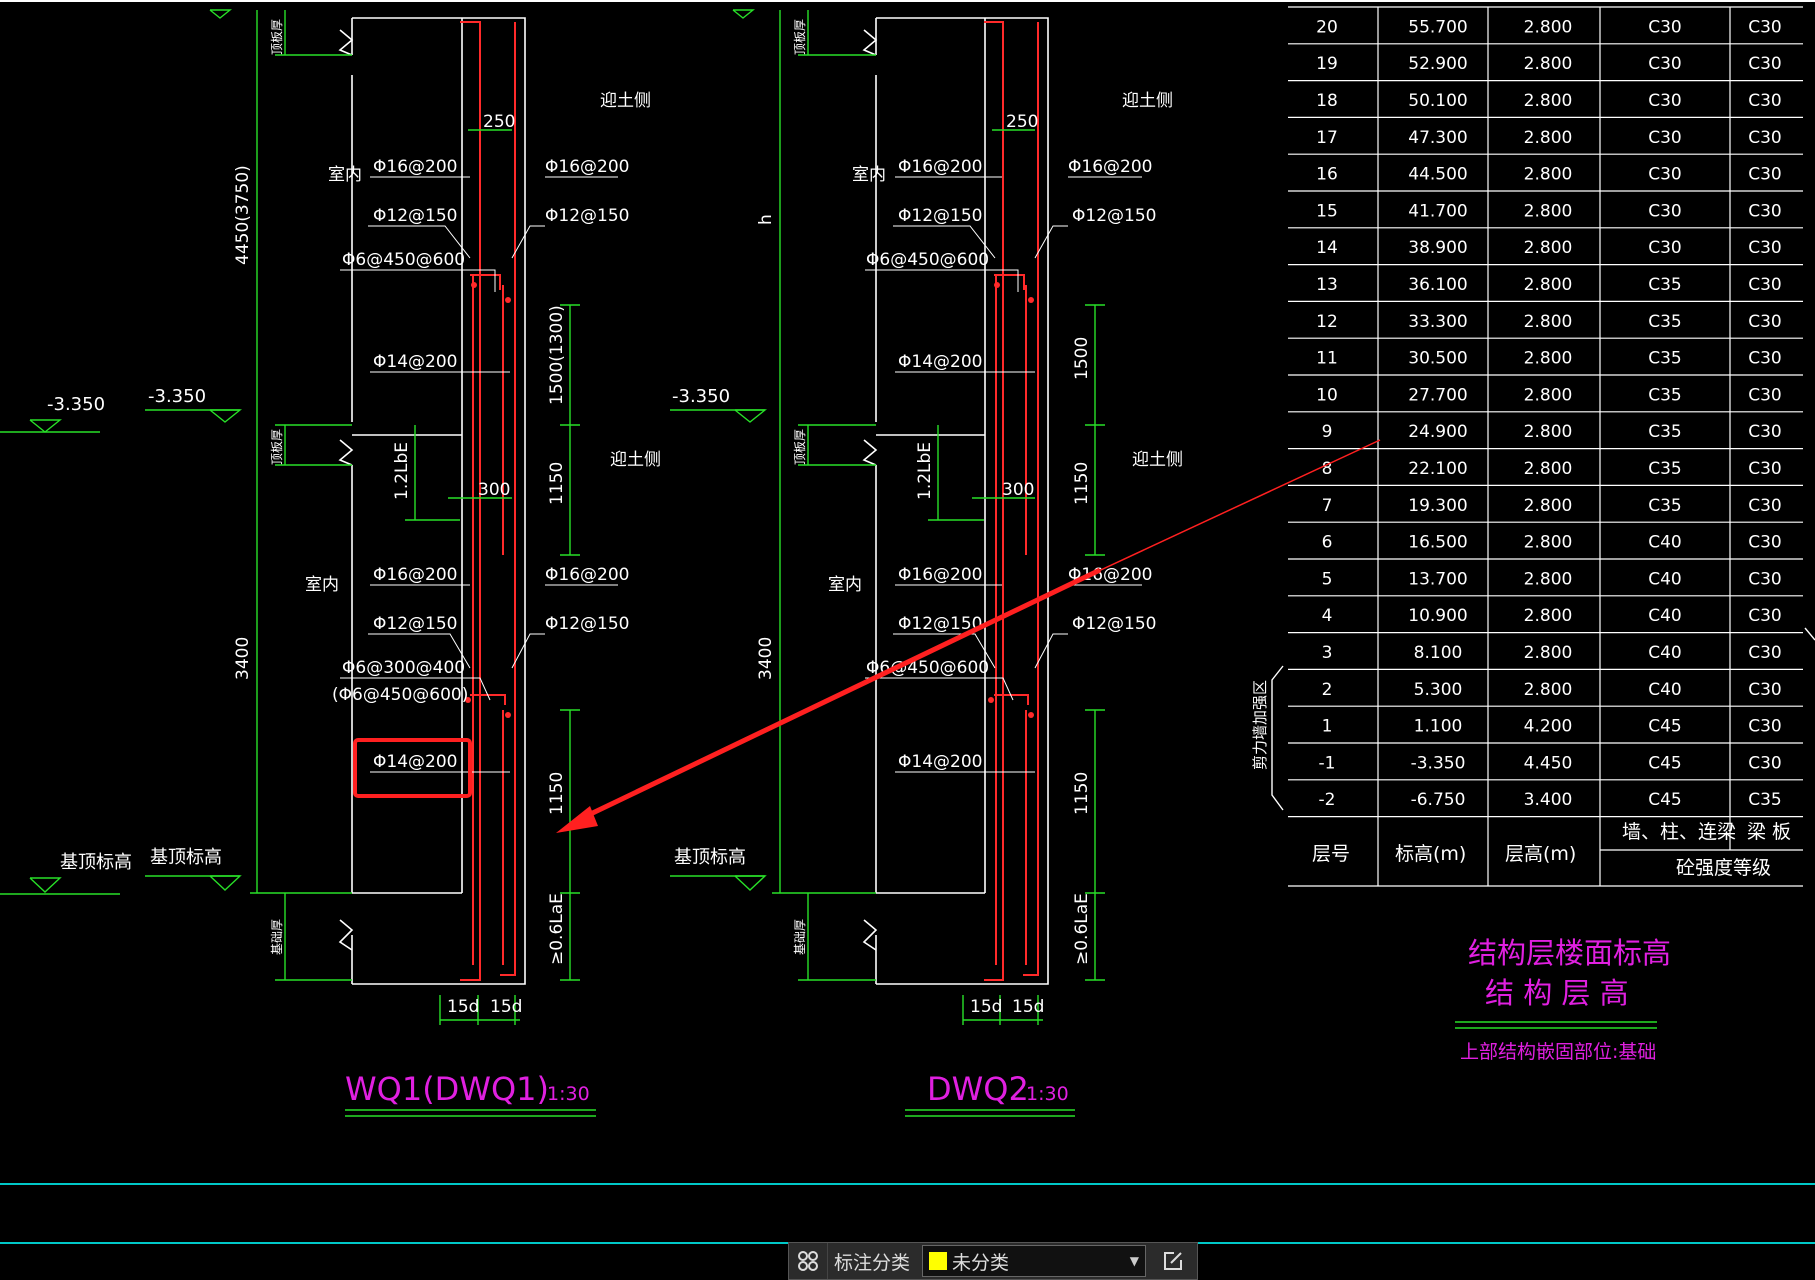  What do you see at coordinates (1327, 727) in the screenshot?
I see `table-cell: 1` at bounding box center [1327, 727].